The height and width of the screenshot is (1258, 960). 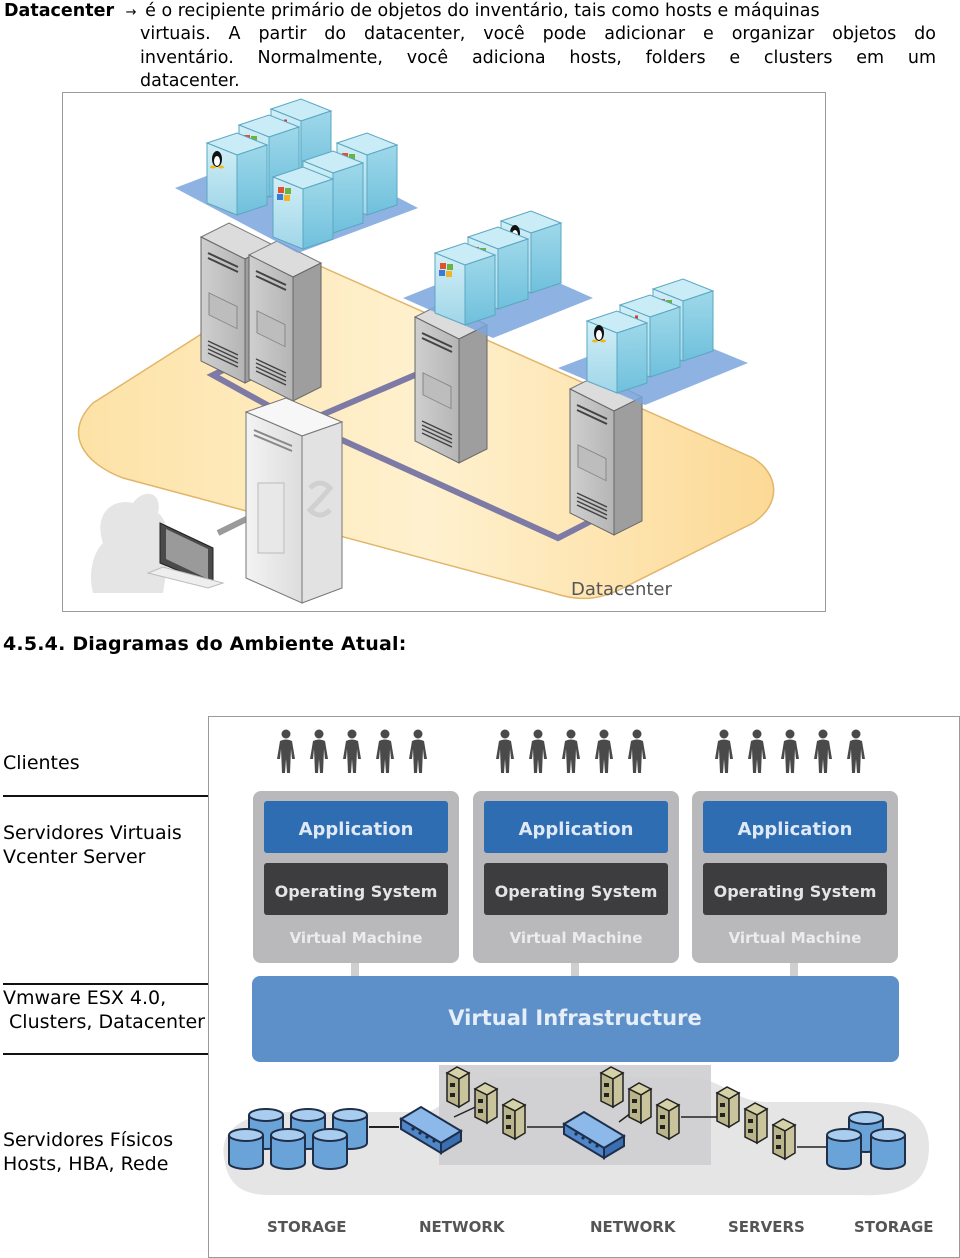 I want to click on layer-label-esx: Vmware ESX 4.0, Clusters, Datacenter, so click(x=104, y=1010).